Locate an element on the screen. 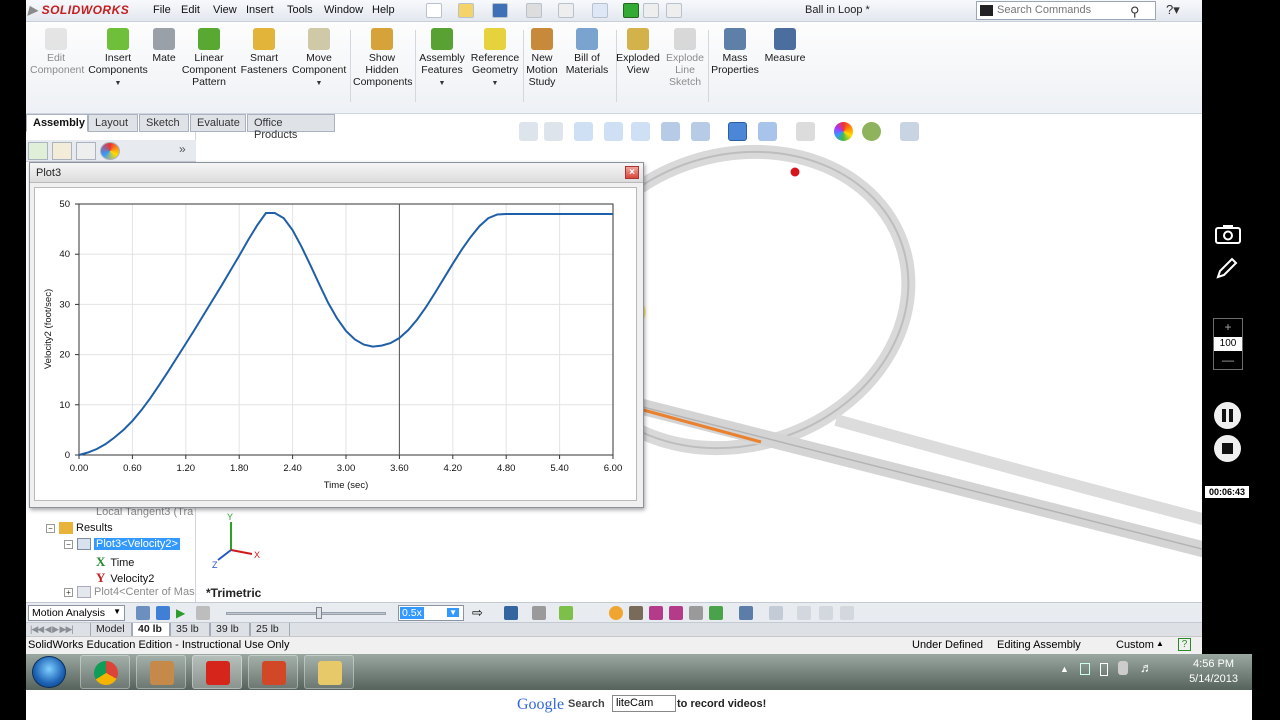 This screenshot has height=720, width=1280. tree-item-plot3: − Plot3<Velocity2> is located at coordinates (122, 544).